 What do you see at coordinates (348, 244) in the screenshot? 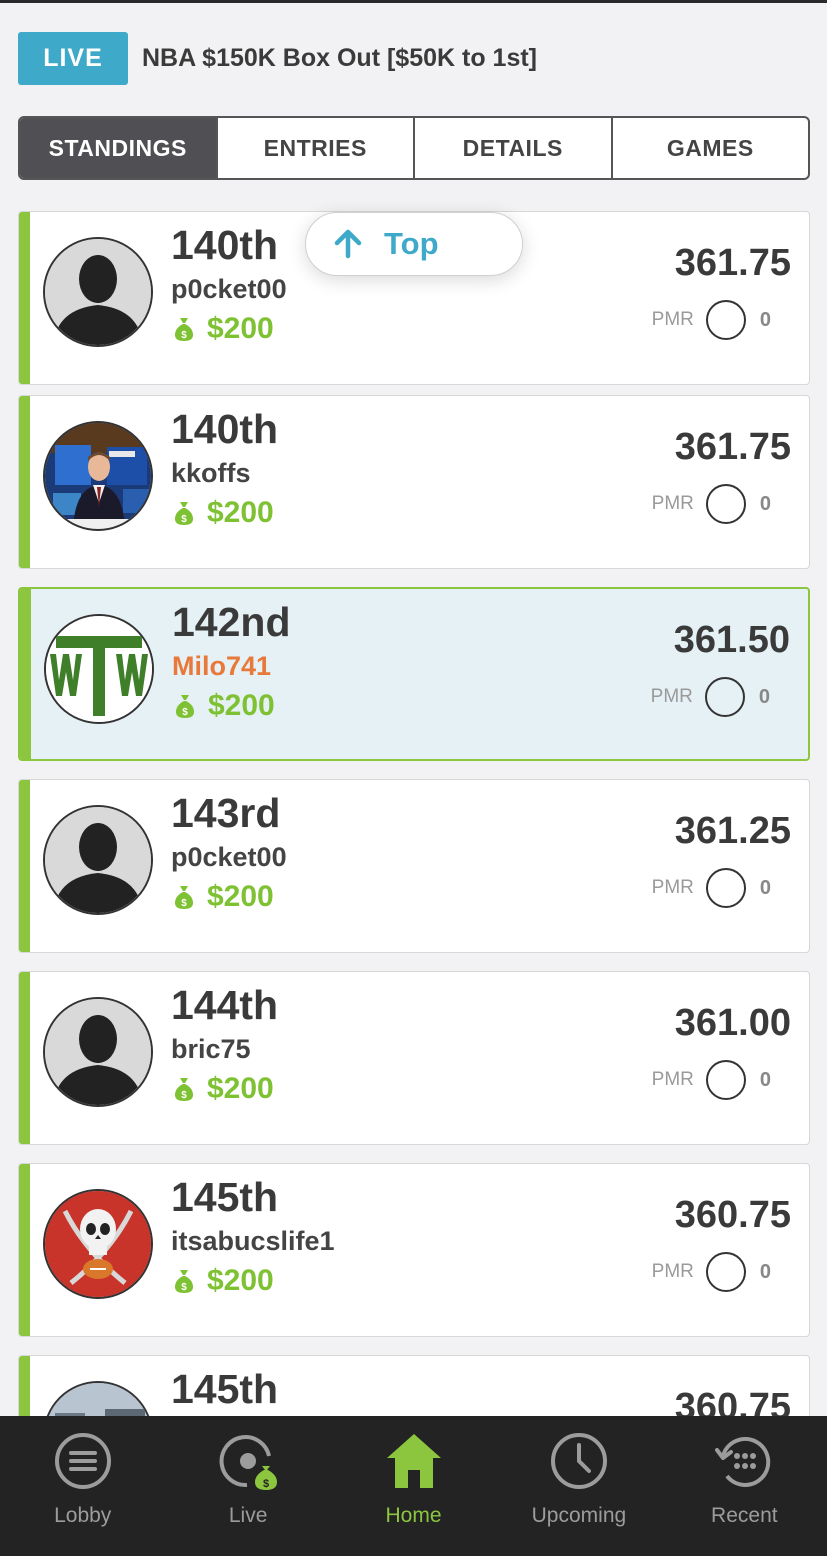
I see `arrow-up-icon` at bounding box center [348, 244].